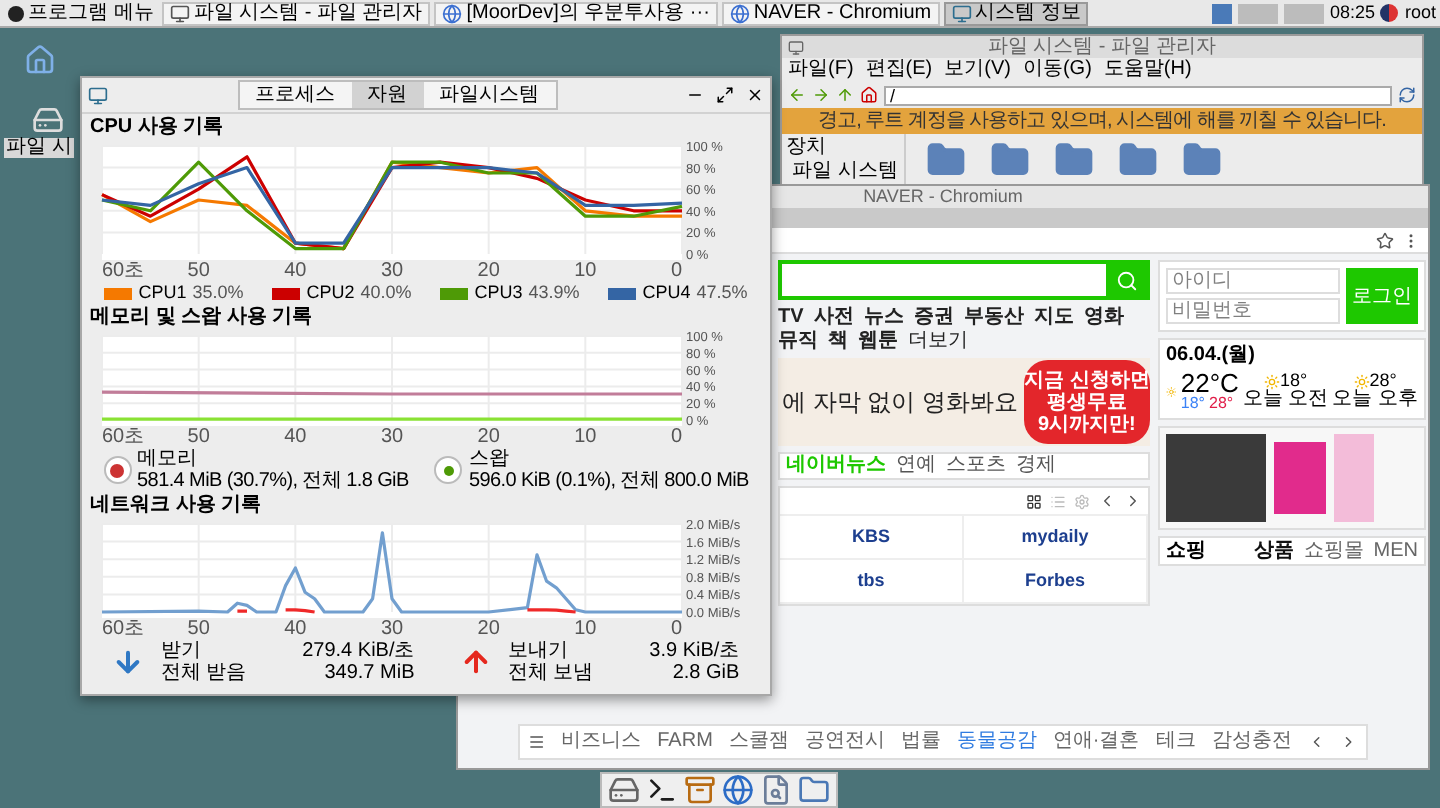 The image size is (1440, 808). Describe the element at coordinates (700, 790) in the screenshot. I see `archive-icon` at that location.